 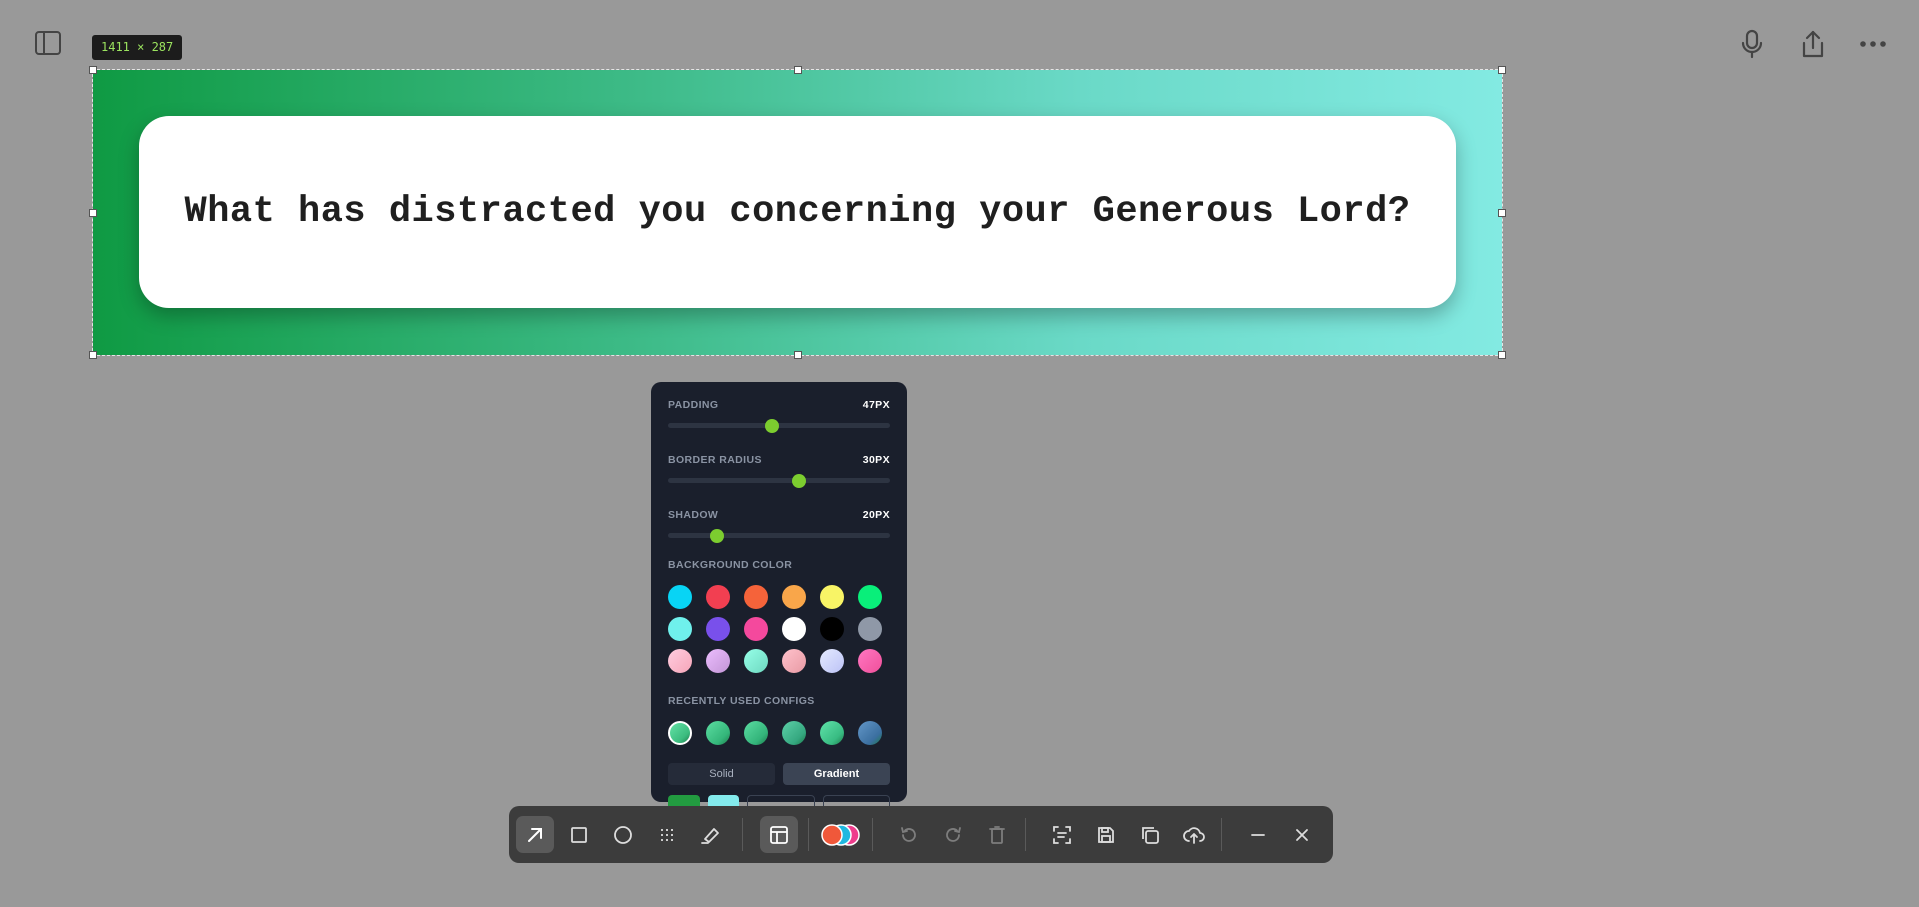 I want to click on microphone-icon, so click(x=1752, y=44).